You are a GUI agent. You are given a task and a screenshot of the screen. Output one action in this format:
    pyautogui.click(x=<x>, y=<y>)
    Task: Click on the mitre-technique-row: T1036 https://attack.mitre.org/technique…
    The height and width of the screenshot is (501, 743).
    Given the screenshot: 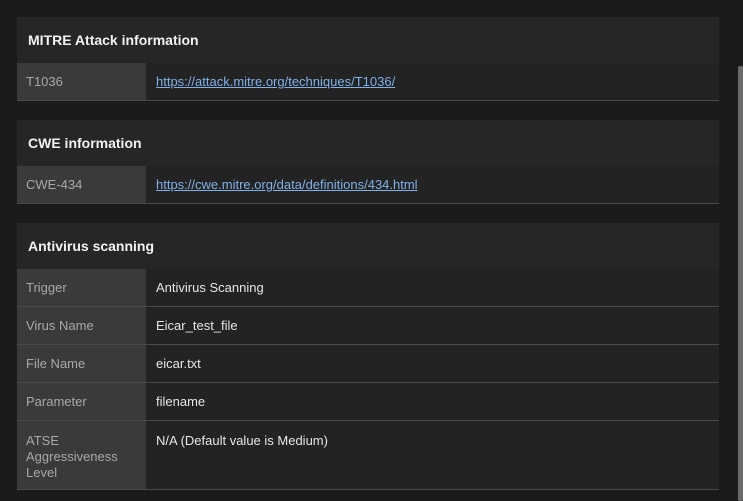 What is the action you would take?
    pyautogui.click(x=368, y=82)
    